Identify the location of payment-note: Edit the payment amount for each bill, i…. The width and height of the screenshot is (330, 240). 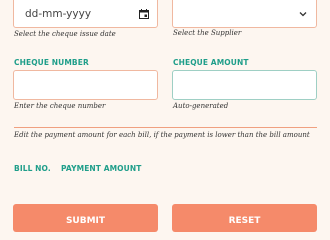
(162, 135).